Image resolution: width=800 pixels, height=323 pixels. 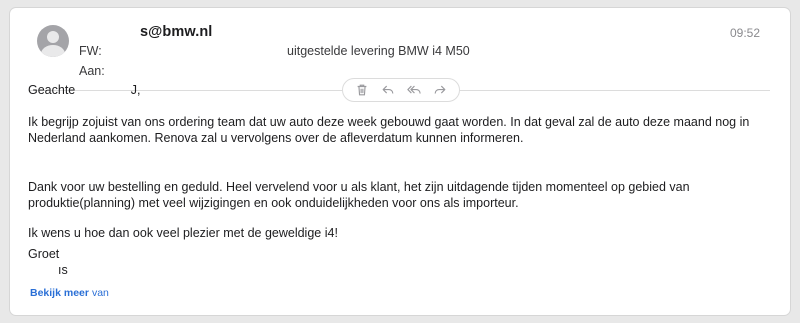 I want to click on reply-button, so click(x=388, y=90).